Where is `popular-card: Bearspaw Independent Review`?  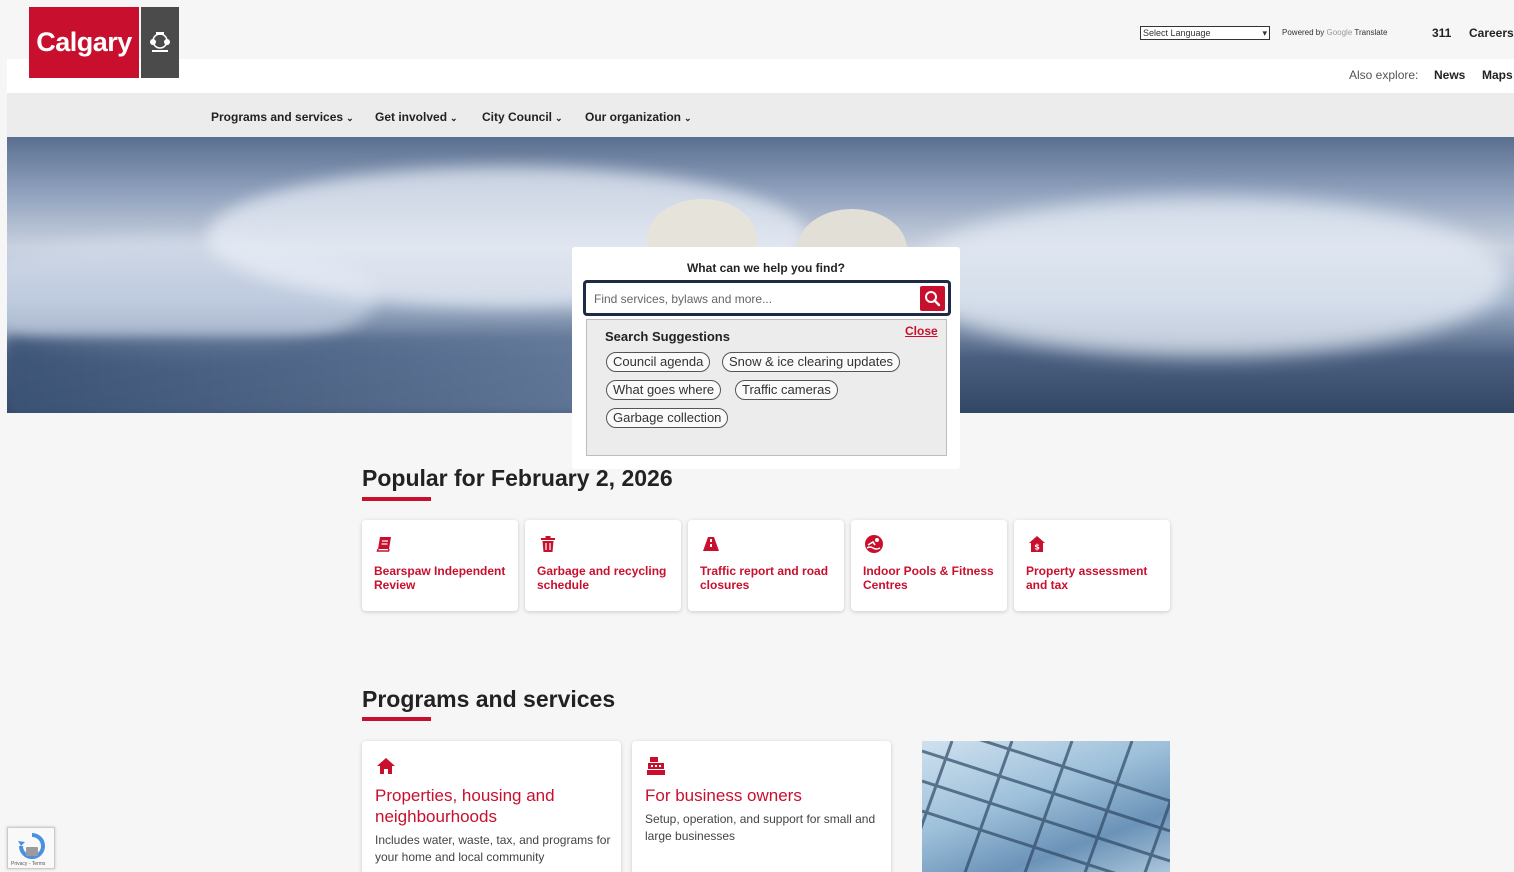
popular-card: Bearspaw Independent Review is located at coordinates (440, 565).